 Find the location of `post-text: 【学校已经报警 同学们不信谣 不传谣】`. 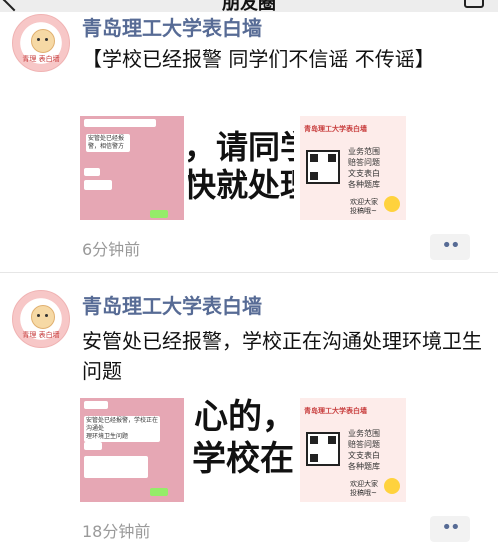

post-text: 【学校已经报警 同学们不信谣 不传谣】 is located at coordinates (258, 59).